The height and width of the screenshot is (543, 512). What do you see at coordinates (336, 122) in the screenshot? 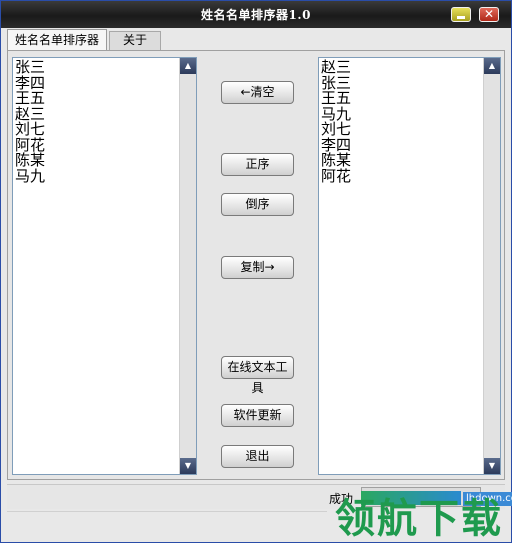
I see `output-list-text: 赵三 张三 王五 马九 刘七 李四 陈某 阿花` at bounding box center [336, 122].